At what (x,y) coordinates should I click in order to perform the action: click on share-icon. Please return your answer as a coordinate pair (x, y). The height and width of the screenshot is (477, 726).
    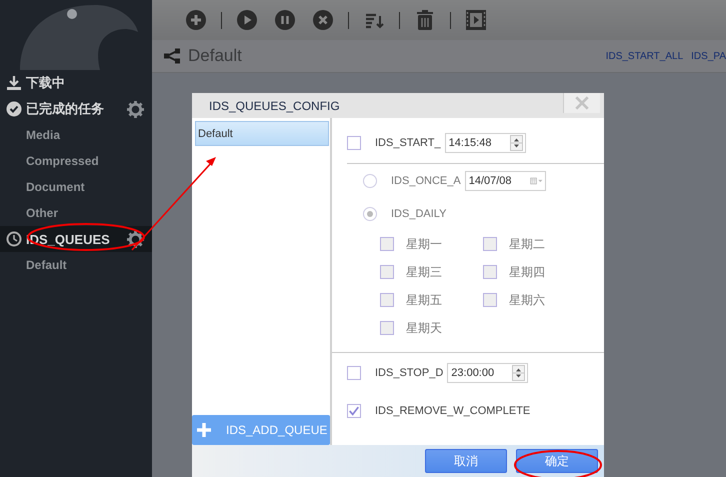
    Looking at the image, I should click on (172, 56).